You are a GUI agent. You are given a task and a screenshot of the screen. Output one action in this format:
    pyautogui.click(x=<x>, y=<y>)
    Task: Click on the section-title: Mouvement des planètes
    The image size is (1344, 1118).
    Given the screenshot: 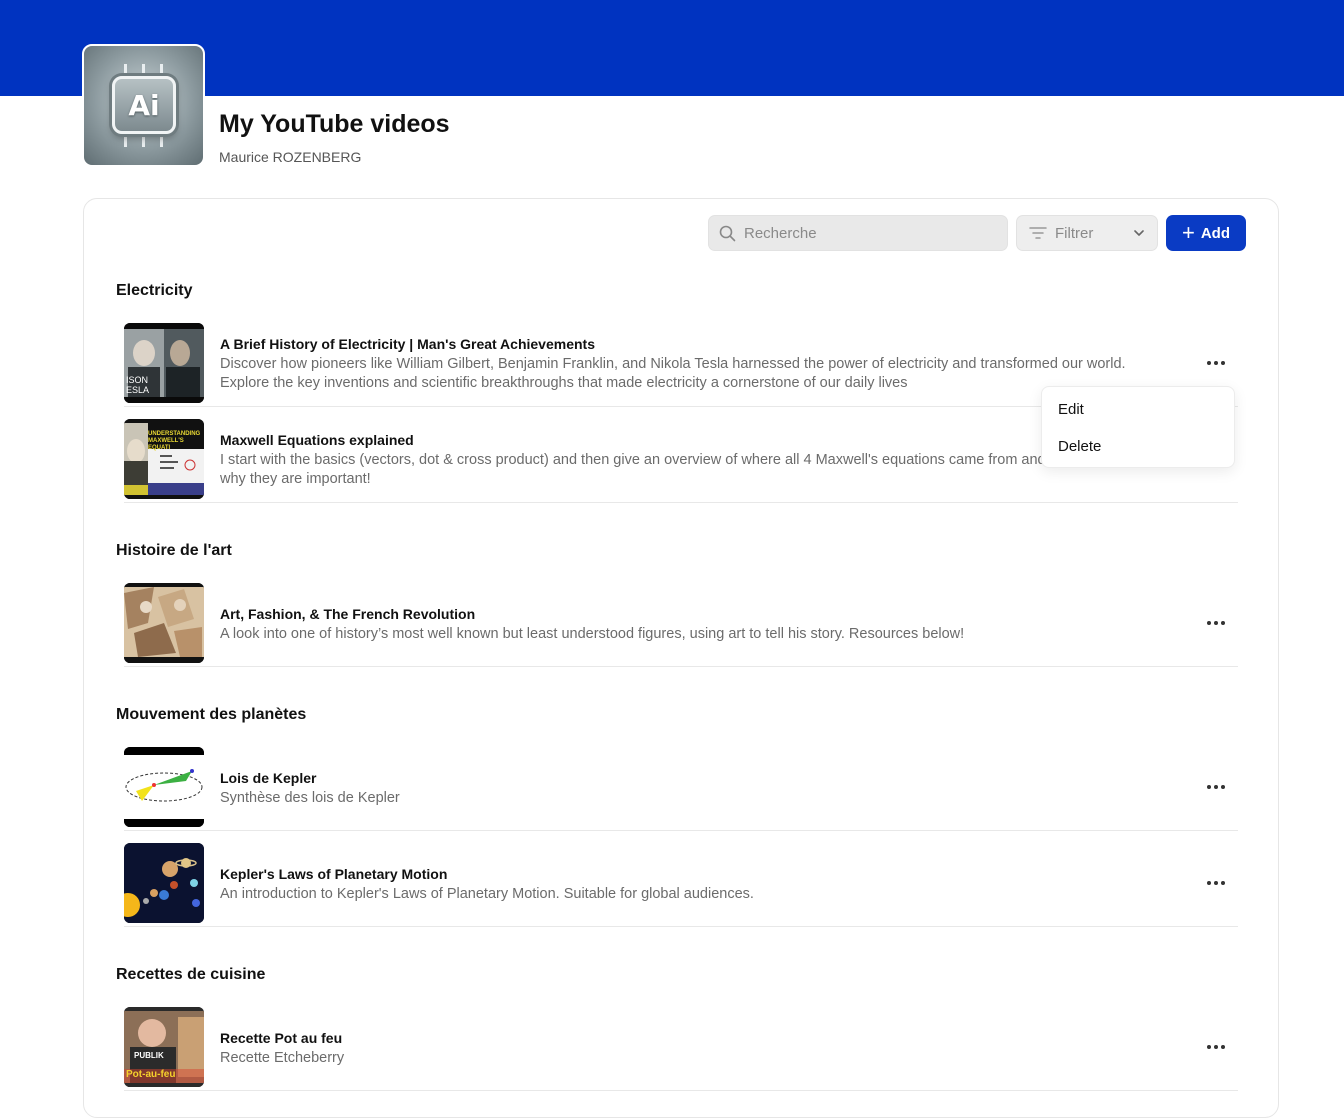 What is the action you would take?
    pyautogui.click(x=211, y=714)
    